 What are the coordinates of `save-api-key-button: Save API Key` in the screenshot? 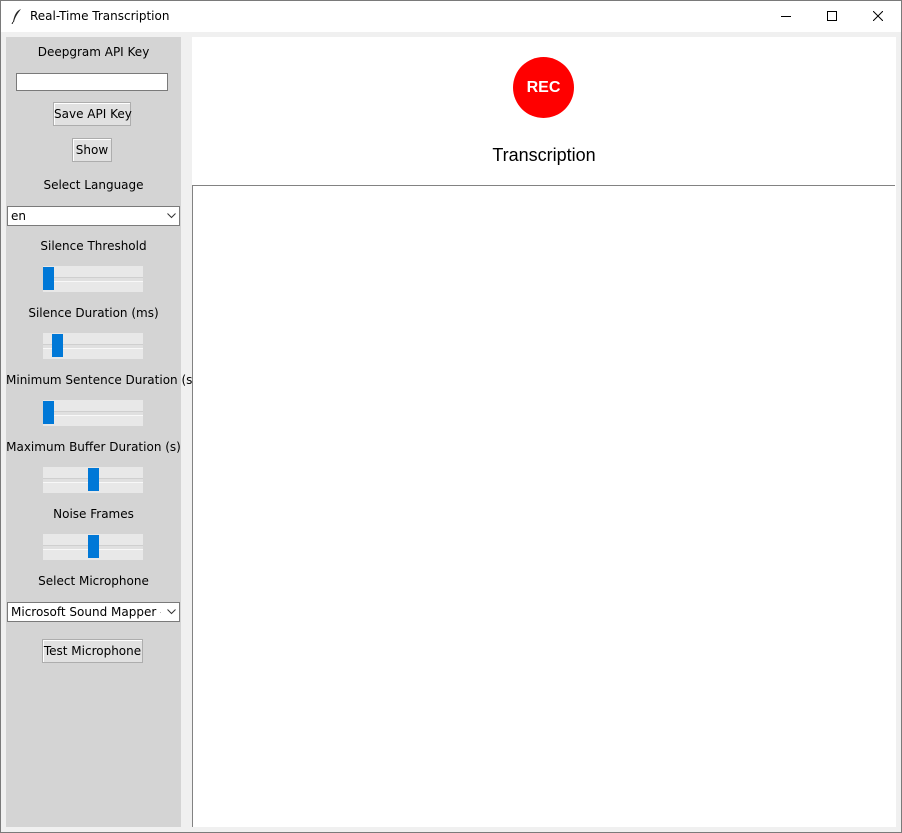 It's located at (92, 114).